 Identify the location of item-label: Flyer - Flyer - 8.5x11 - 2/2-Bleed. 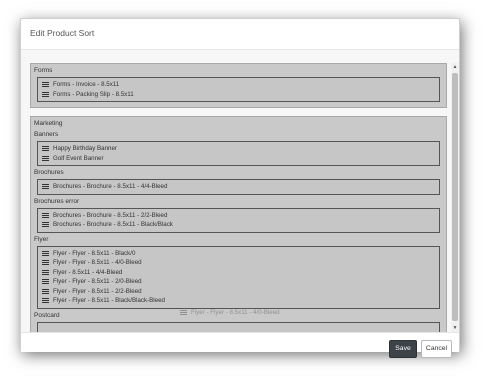
(97, 291).